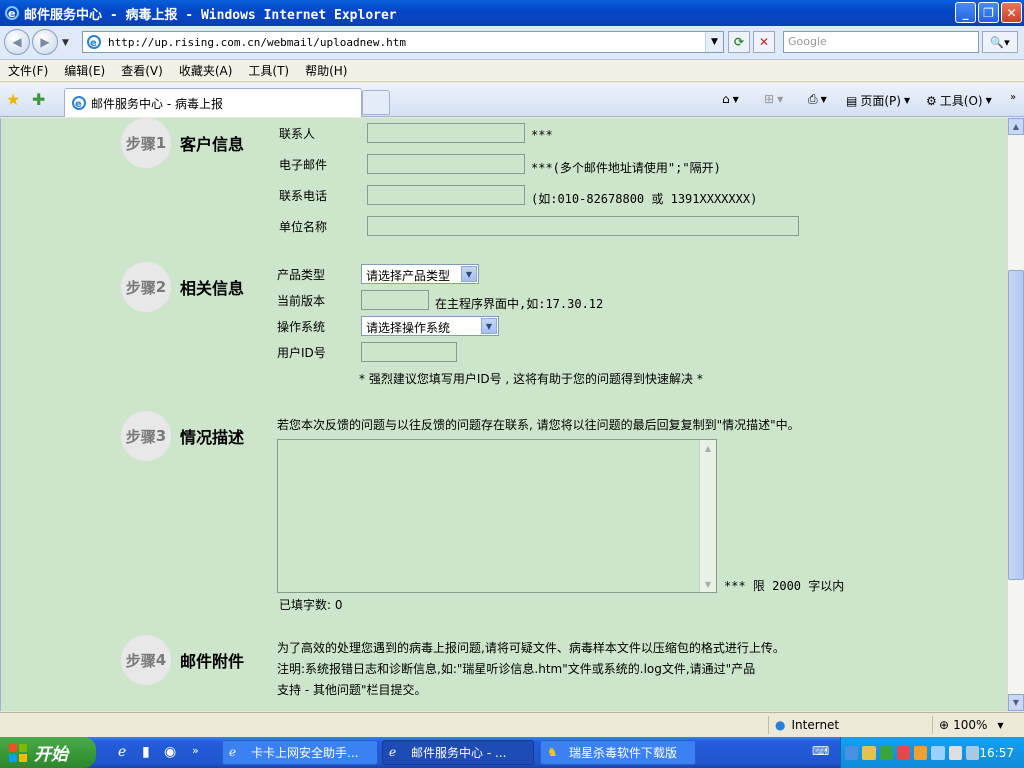 This screenshot has width=1024, height=768. Describe the element at coordinates (170, 752) in the screenshot. I see `quicklaunch-media-icon: ◉` at that location.